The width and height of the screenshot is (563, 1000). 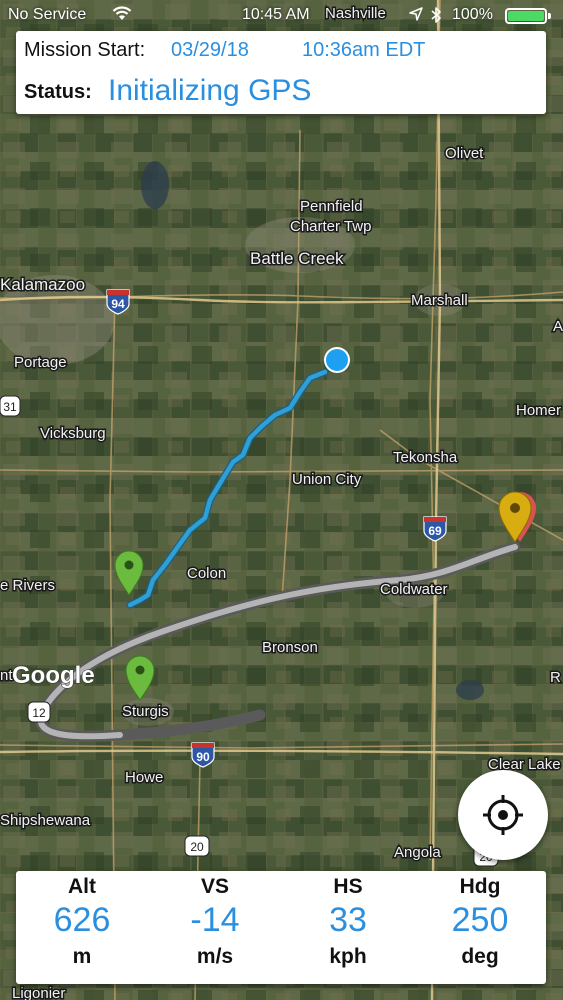 I want to click on us-20-label: 20, so click(x=197, y=847).